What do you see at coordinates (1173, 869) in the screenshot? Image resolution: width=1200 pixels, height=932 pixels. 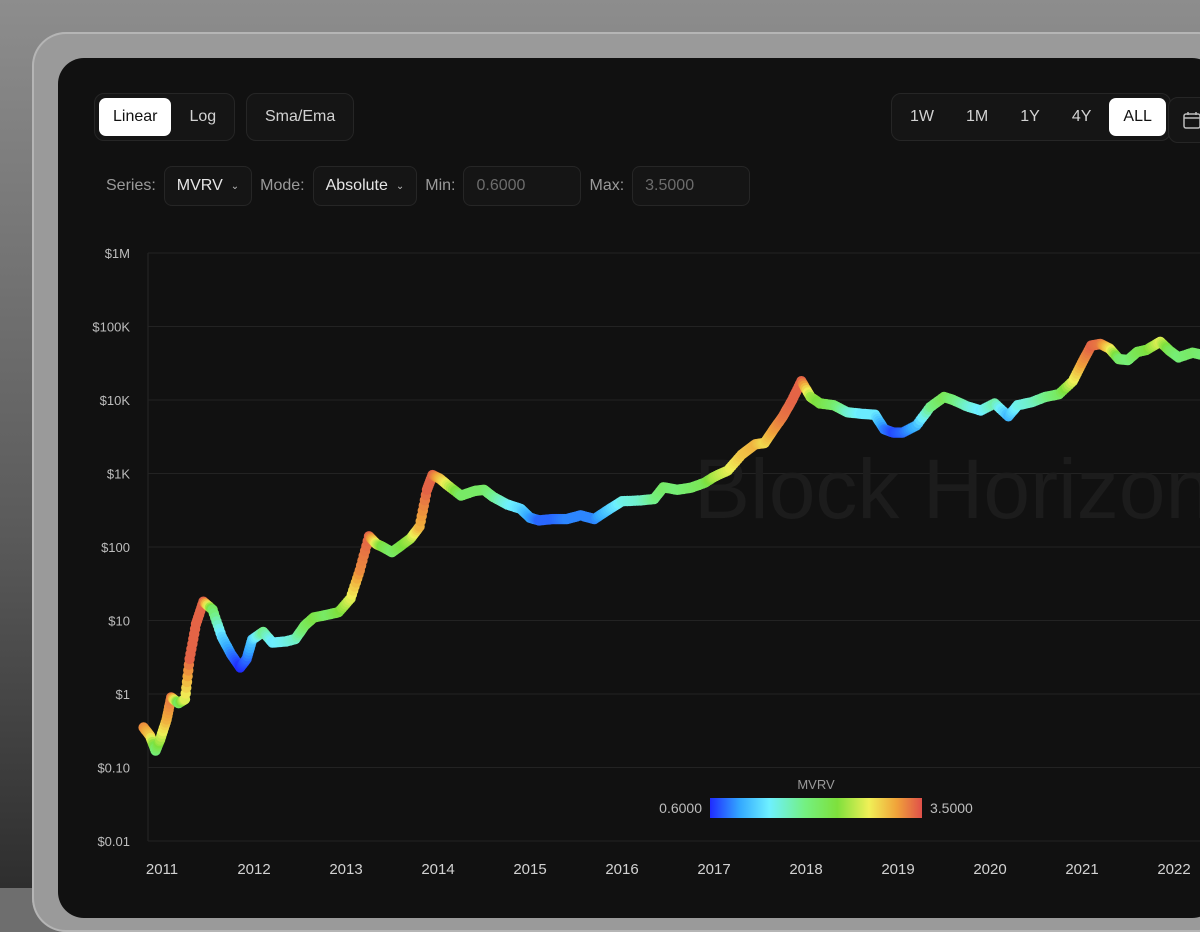 I see `x-tick-label: 2022` at bounding box center [1173, 869].